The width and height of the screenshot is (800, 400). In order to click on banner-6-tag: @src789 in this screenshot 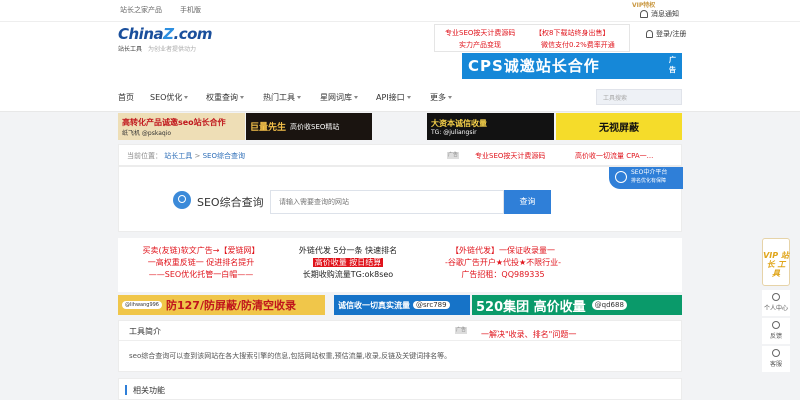, I will do `click(431, 305)`.